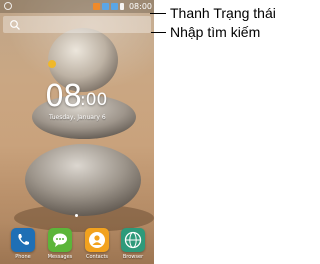  Describe the element at coordinates (215, 32) in the screenshot. I see `callout-search: Nhập tìm kiếm` at that location.